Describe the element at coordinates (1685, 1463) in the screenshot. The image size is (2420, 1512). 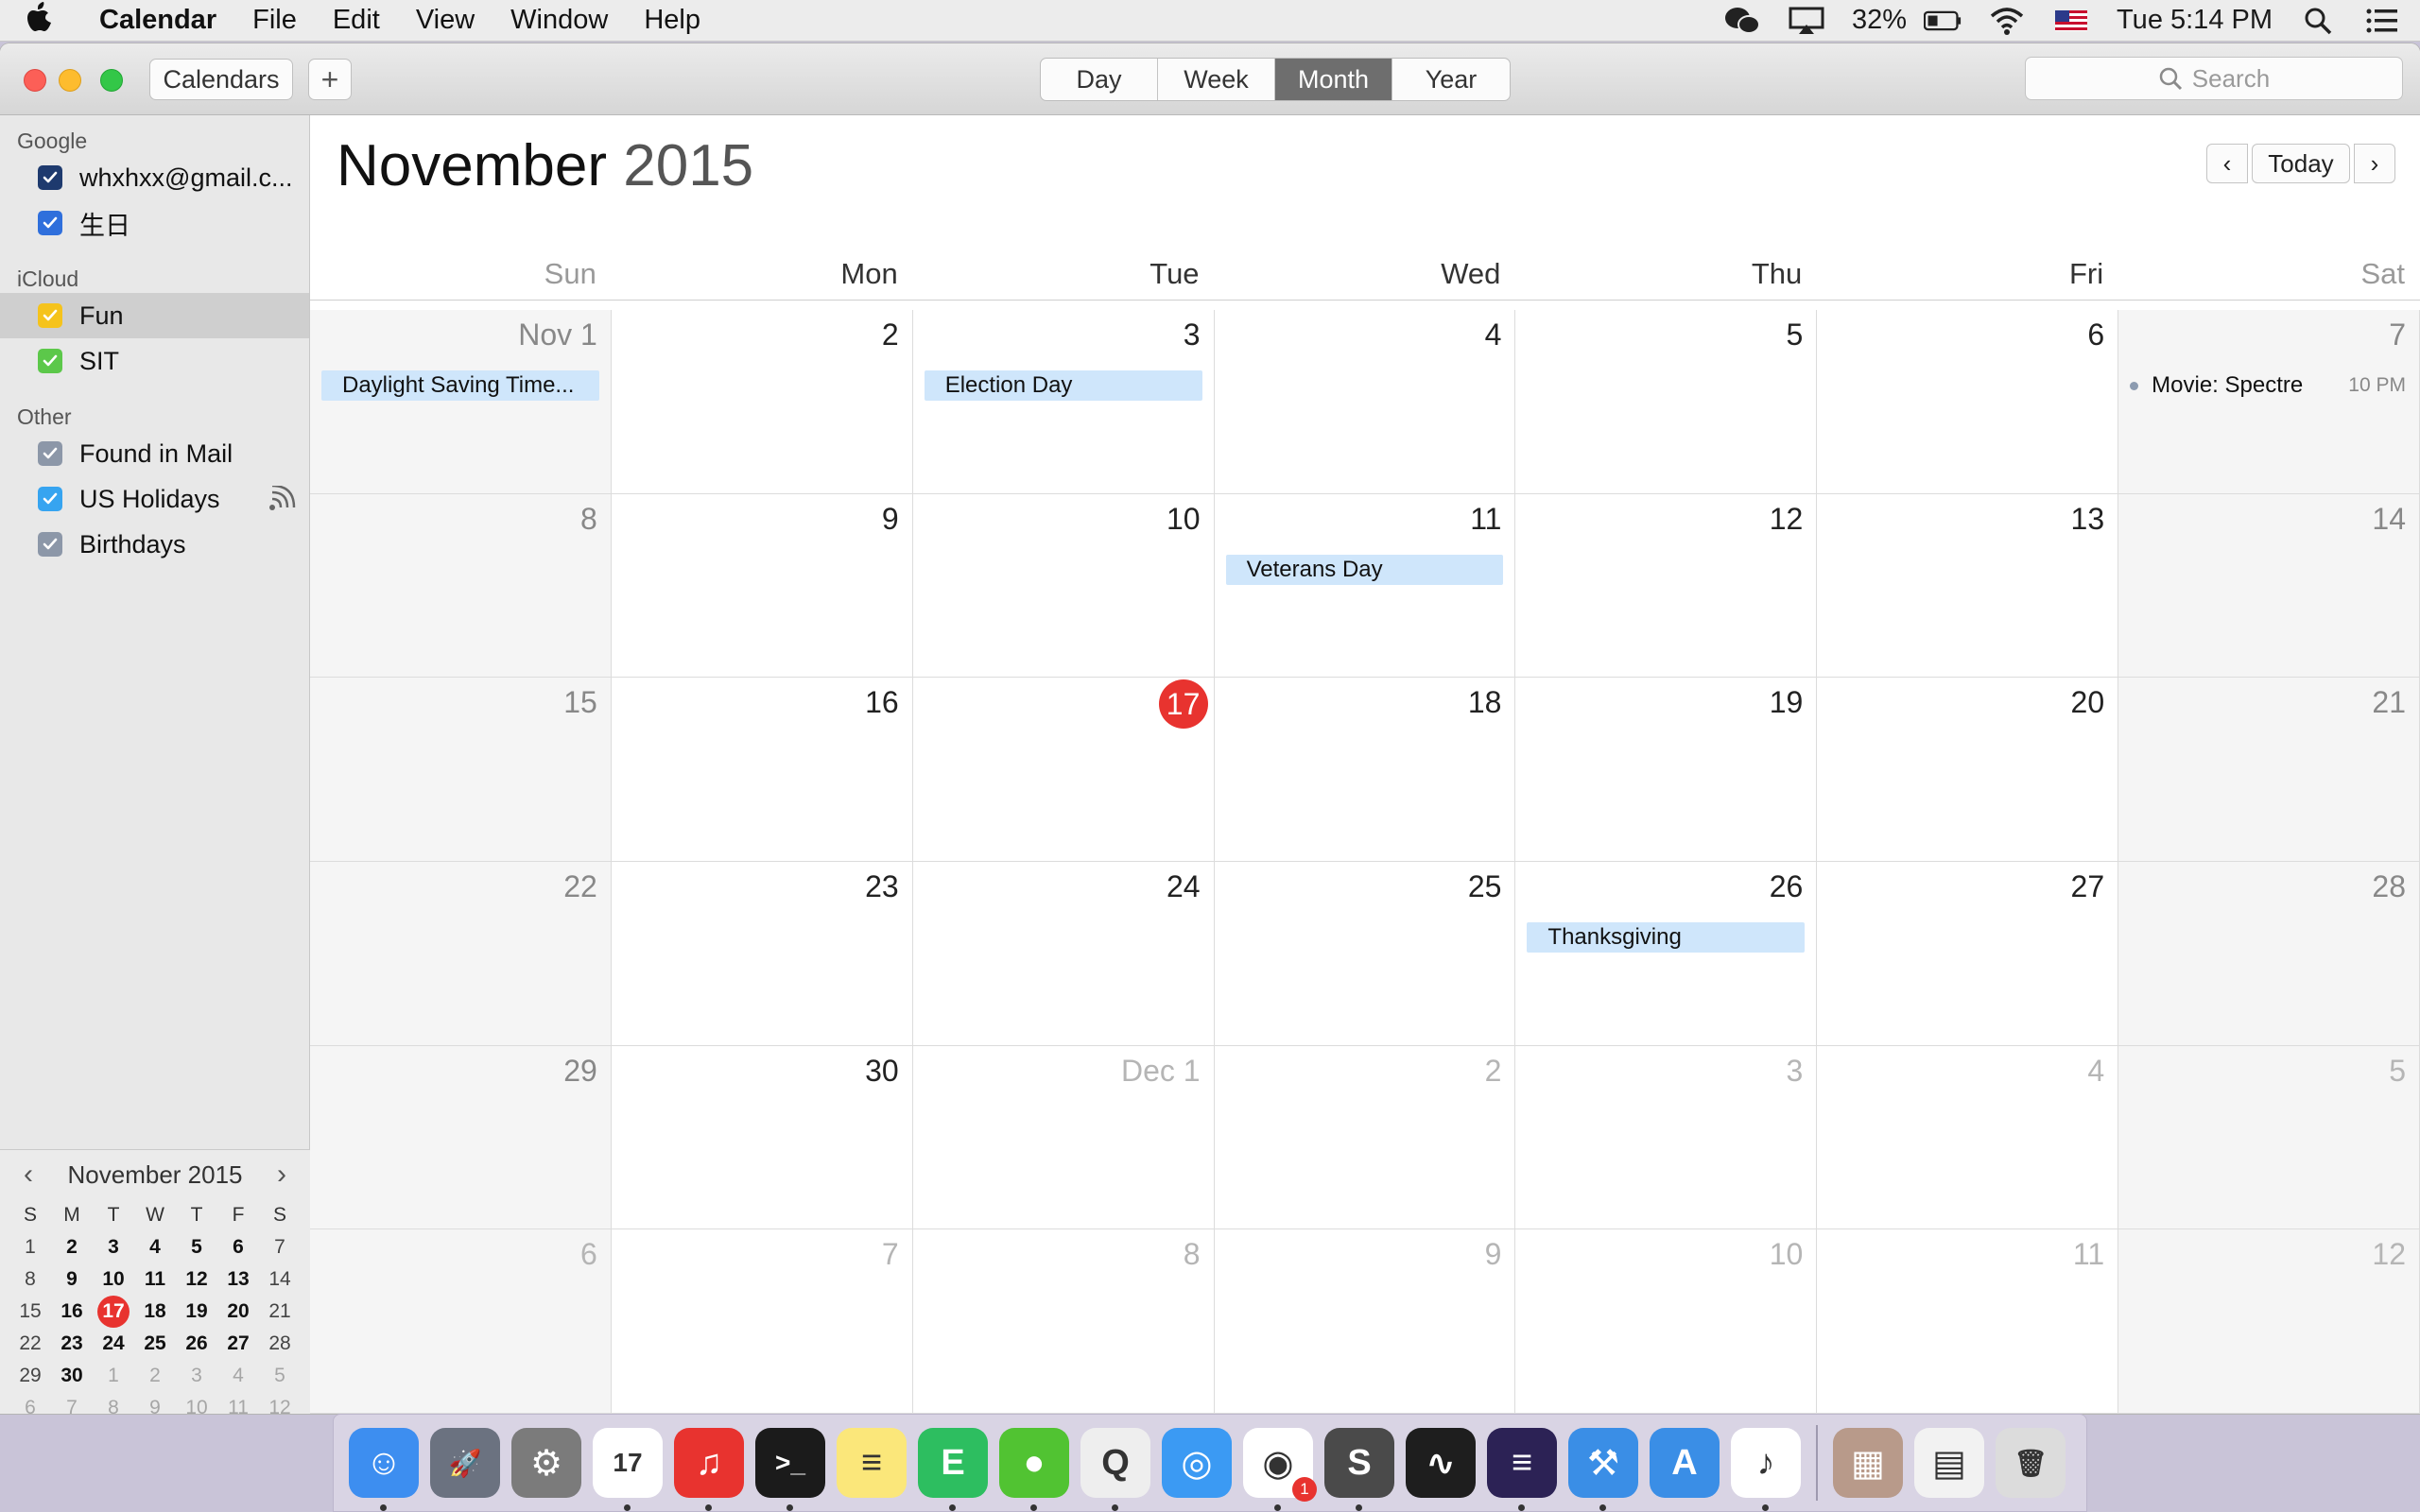
I see `simulator-icon: A` at that location.